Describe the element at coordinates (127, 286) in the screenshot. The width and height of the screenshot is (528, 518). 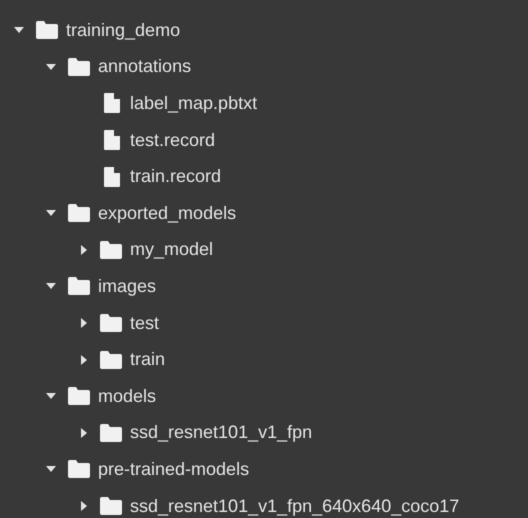
I see `folder-name: images` at that location.